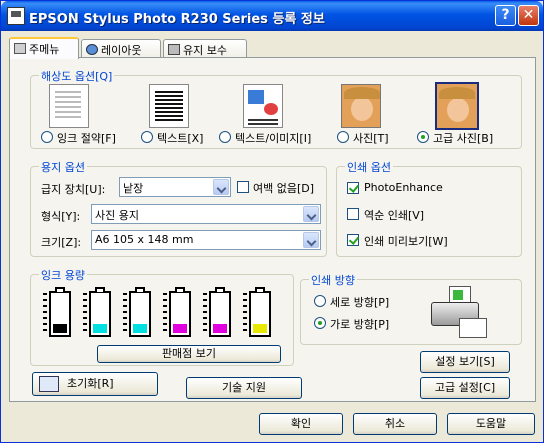  I want to click on photoenhance-label: PhotoEnhance, so click(403, 187).